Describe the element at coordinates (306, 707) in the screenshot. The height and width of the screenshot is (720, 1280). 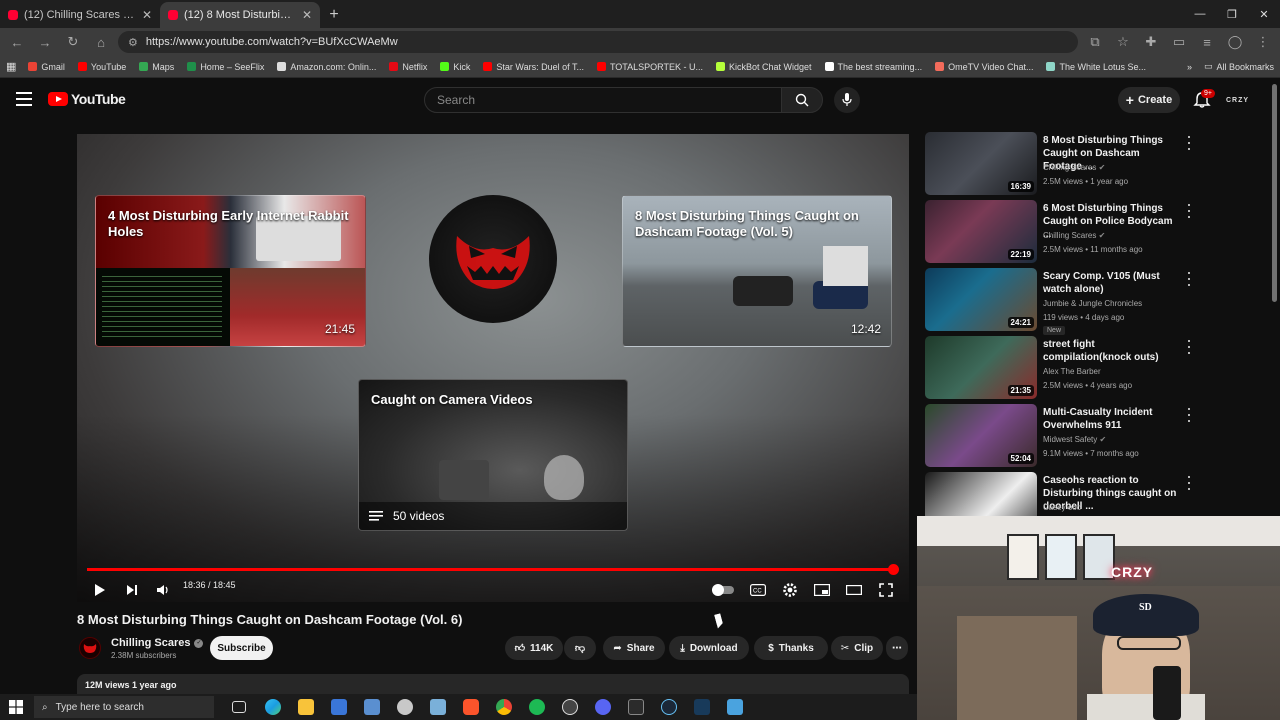
I see `file-explorer-icon` at that location.